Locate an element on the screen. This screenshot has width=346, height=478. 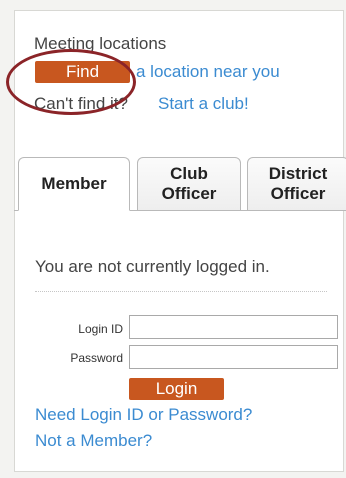
tab-club-officer: Club Officer is located at coordinates (189, 184).